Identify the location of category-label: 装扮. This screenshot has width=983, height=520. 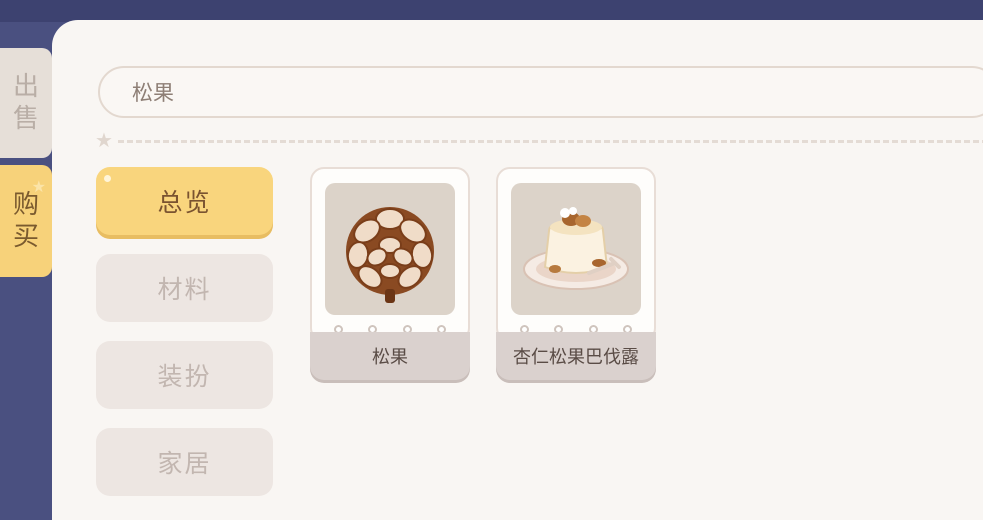
(184, 376).